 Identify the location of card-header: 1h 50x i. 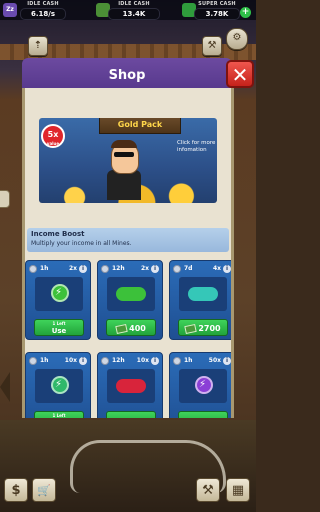
(202, 361).